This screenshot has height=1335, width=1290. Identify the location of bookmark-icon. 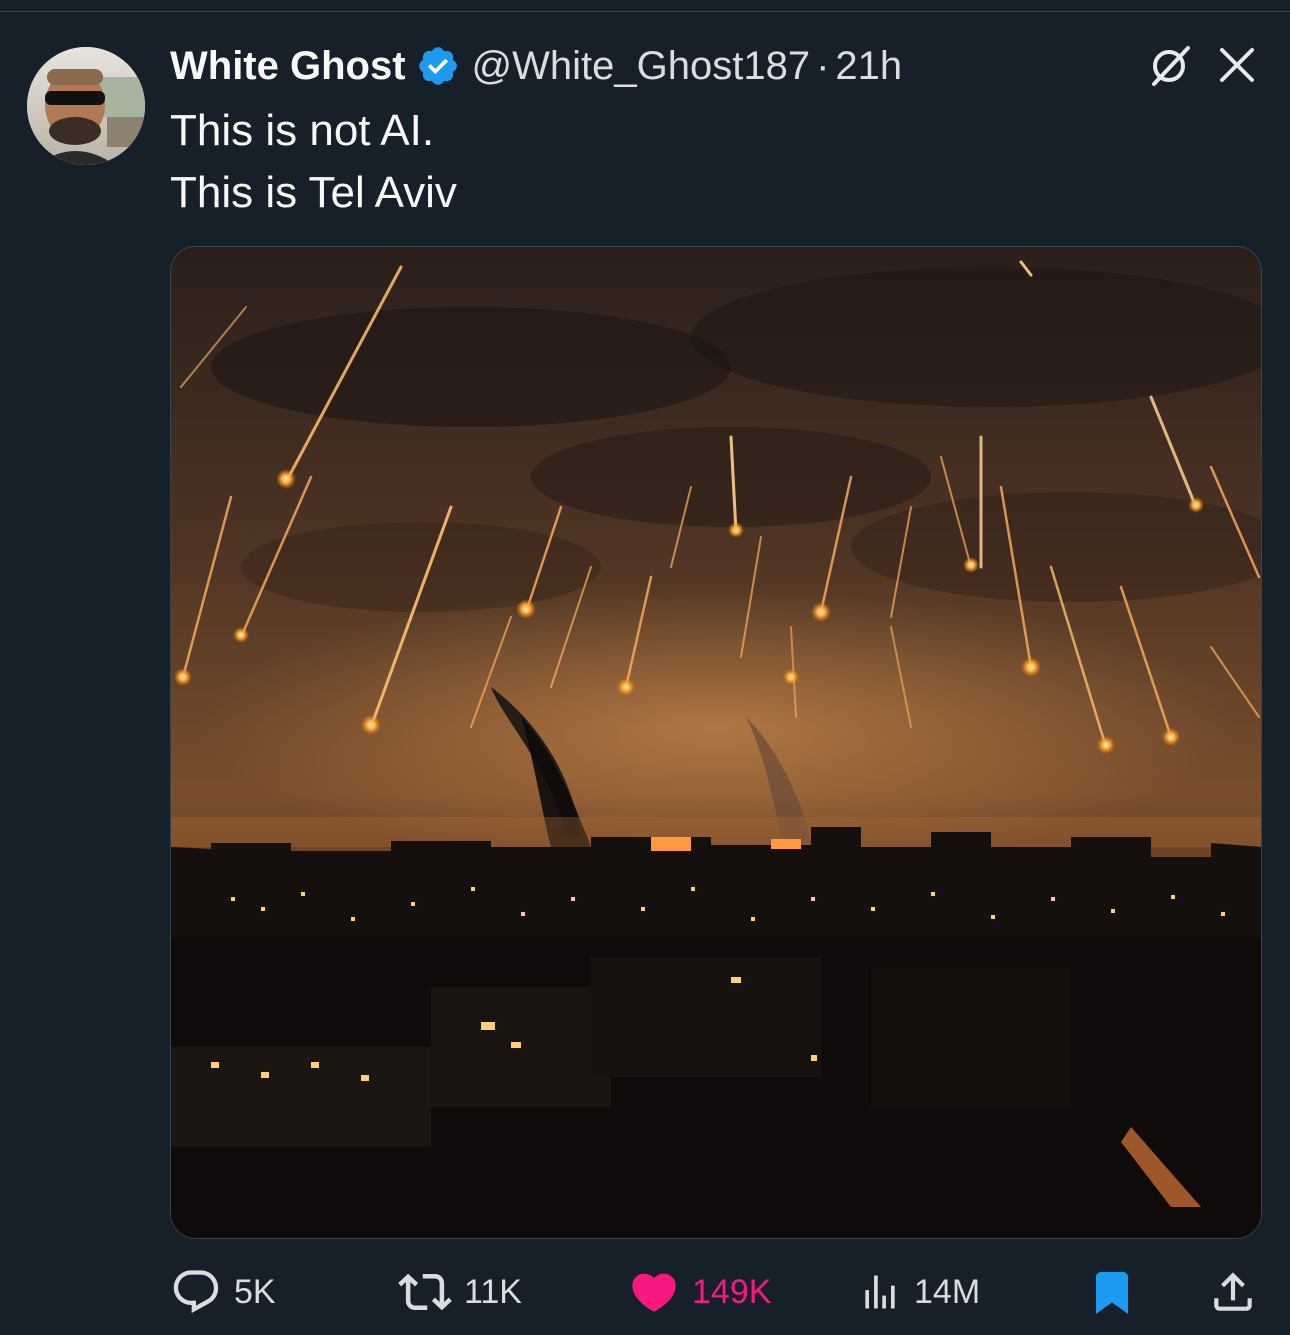
(1112, 1293).